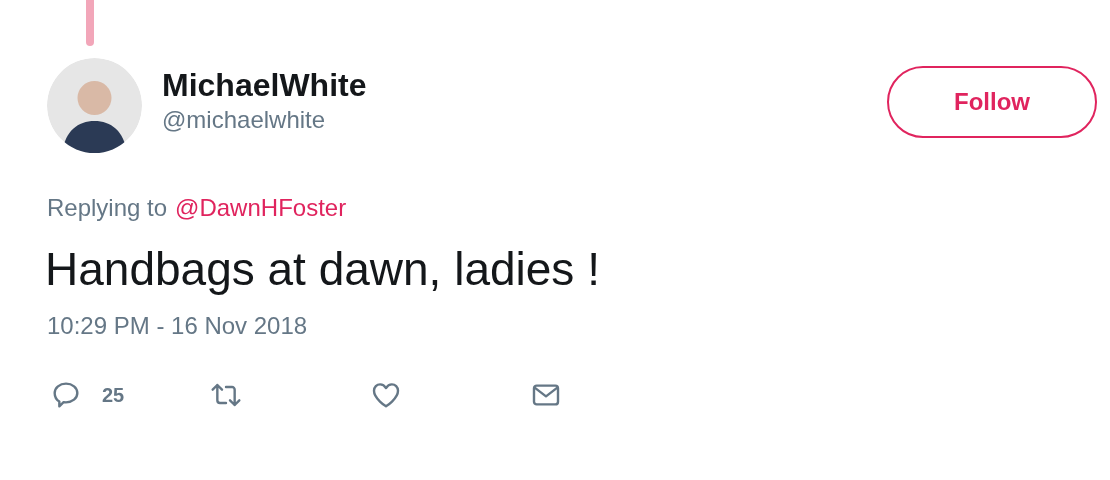 This screenshot has width=1110, height=480. What do you see at coordinates (113, 395) in the screenshot?
I see `reply-count: 25` at bounding box center [113, 395].